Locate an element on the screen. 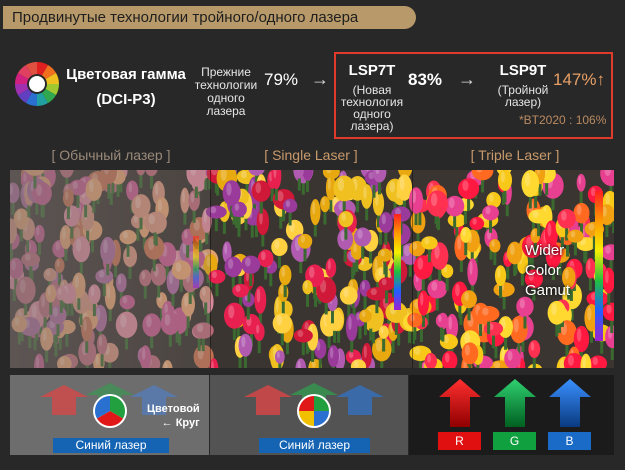 Image resolution: width=625 pixels, height=470 pixels. spectrum-bar-normal is located at coordinates (196, 262).